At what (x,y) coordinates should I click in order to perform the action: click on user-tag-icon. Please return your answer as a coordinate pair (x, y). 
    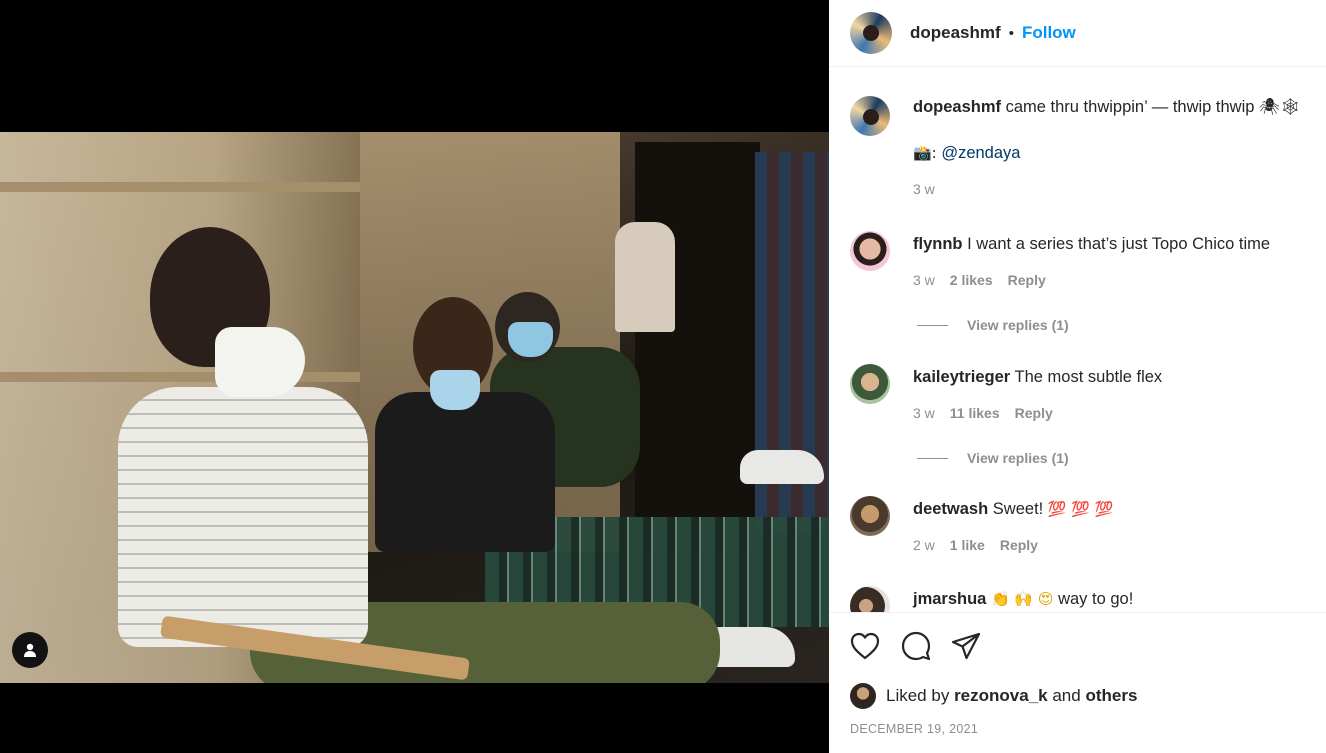
    Looking at the image, I should click on (30, 650).